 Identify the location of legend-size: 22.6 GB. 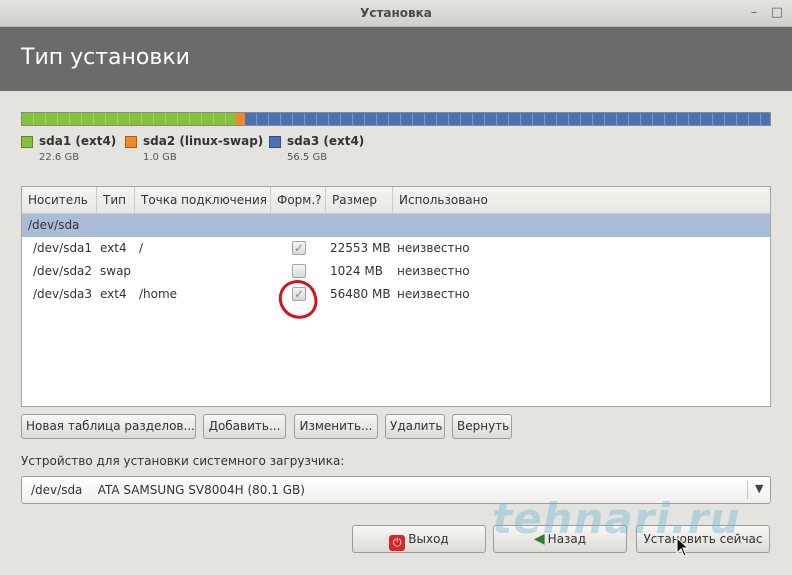
(59, 157).